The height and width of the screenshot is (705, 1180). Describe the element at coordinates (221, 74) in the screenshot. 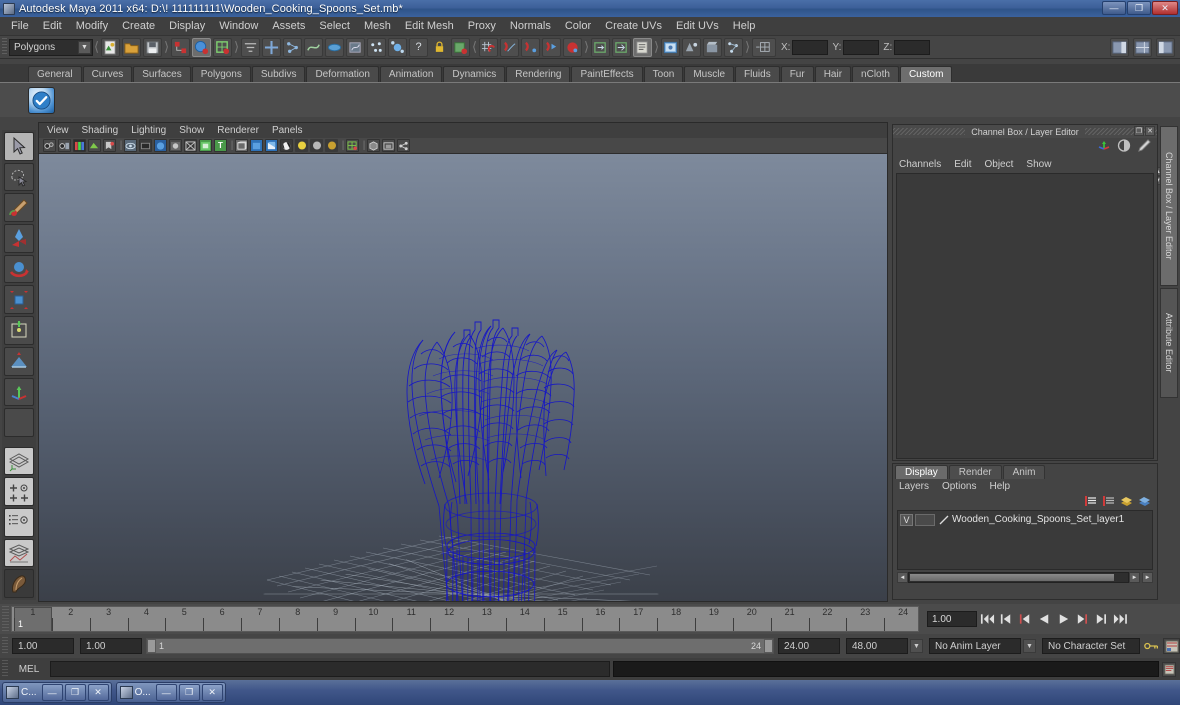

I see `shelf-tab-polygons: Polygons` at that location.